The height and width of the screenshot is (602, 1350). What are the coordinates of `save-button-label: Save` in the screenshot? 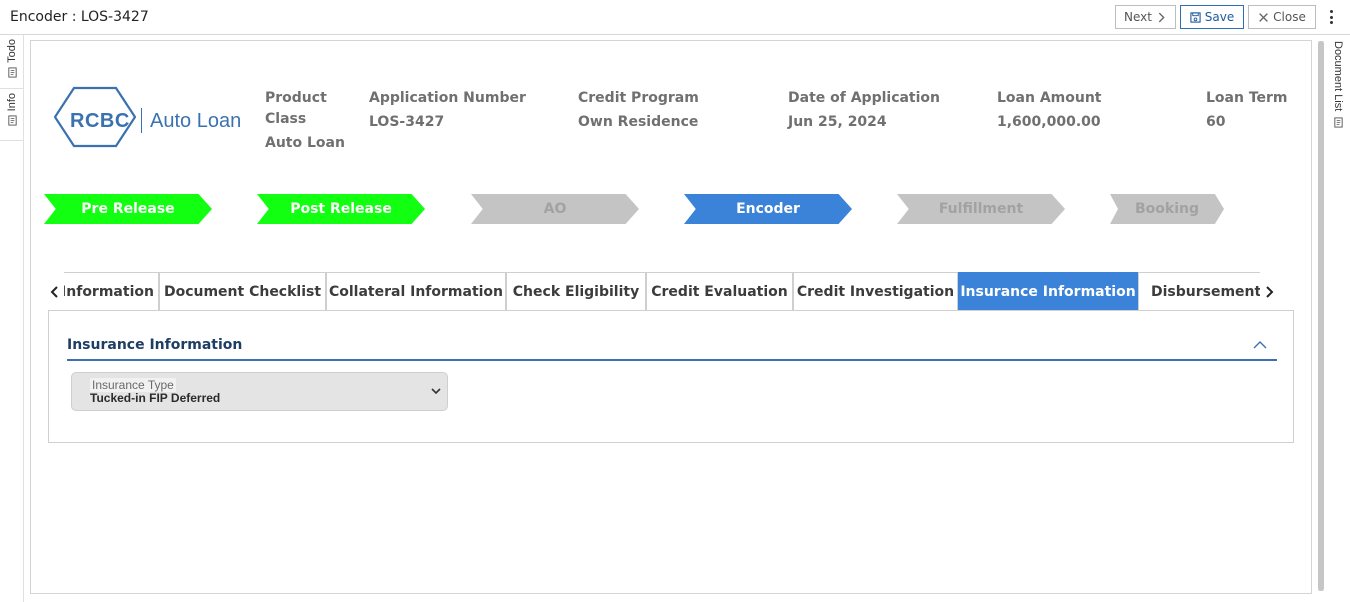 It's located at (1219, 17).